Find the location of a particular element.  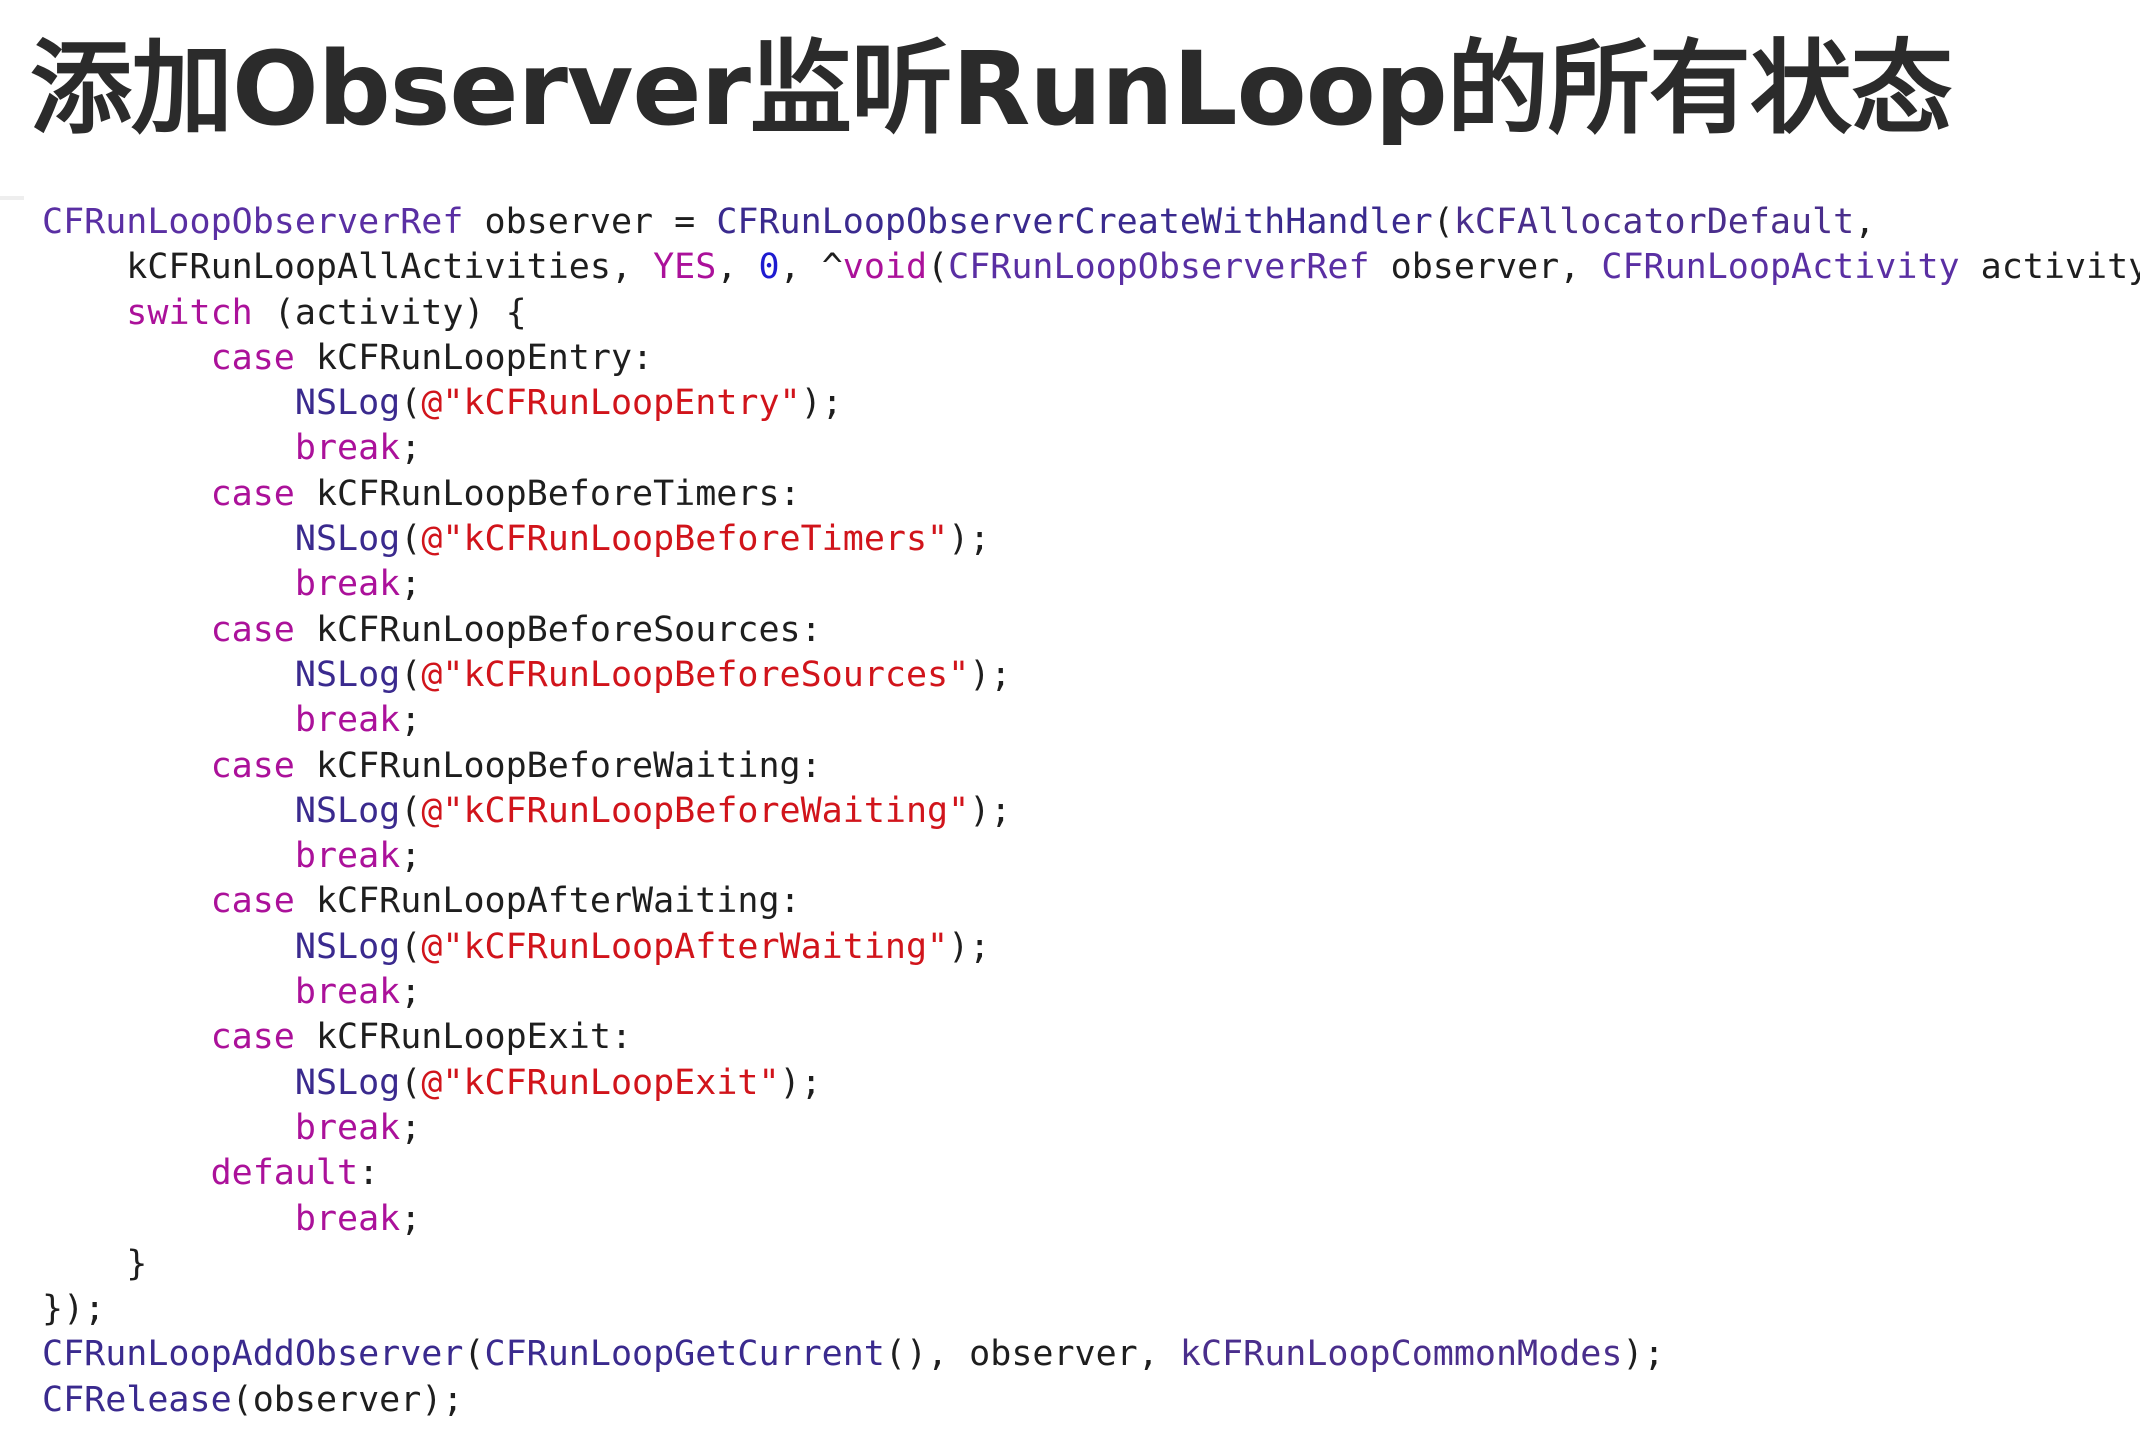

code-token: @"kCFRunLoopBeforeTimers" is located at coordinates (685, 539).